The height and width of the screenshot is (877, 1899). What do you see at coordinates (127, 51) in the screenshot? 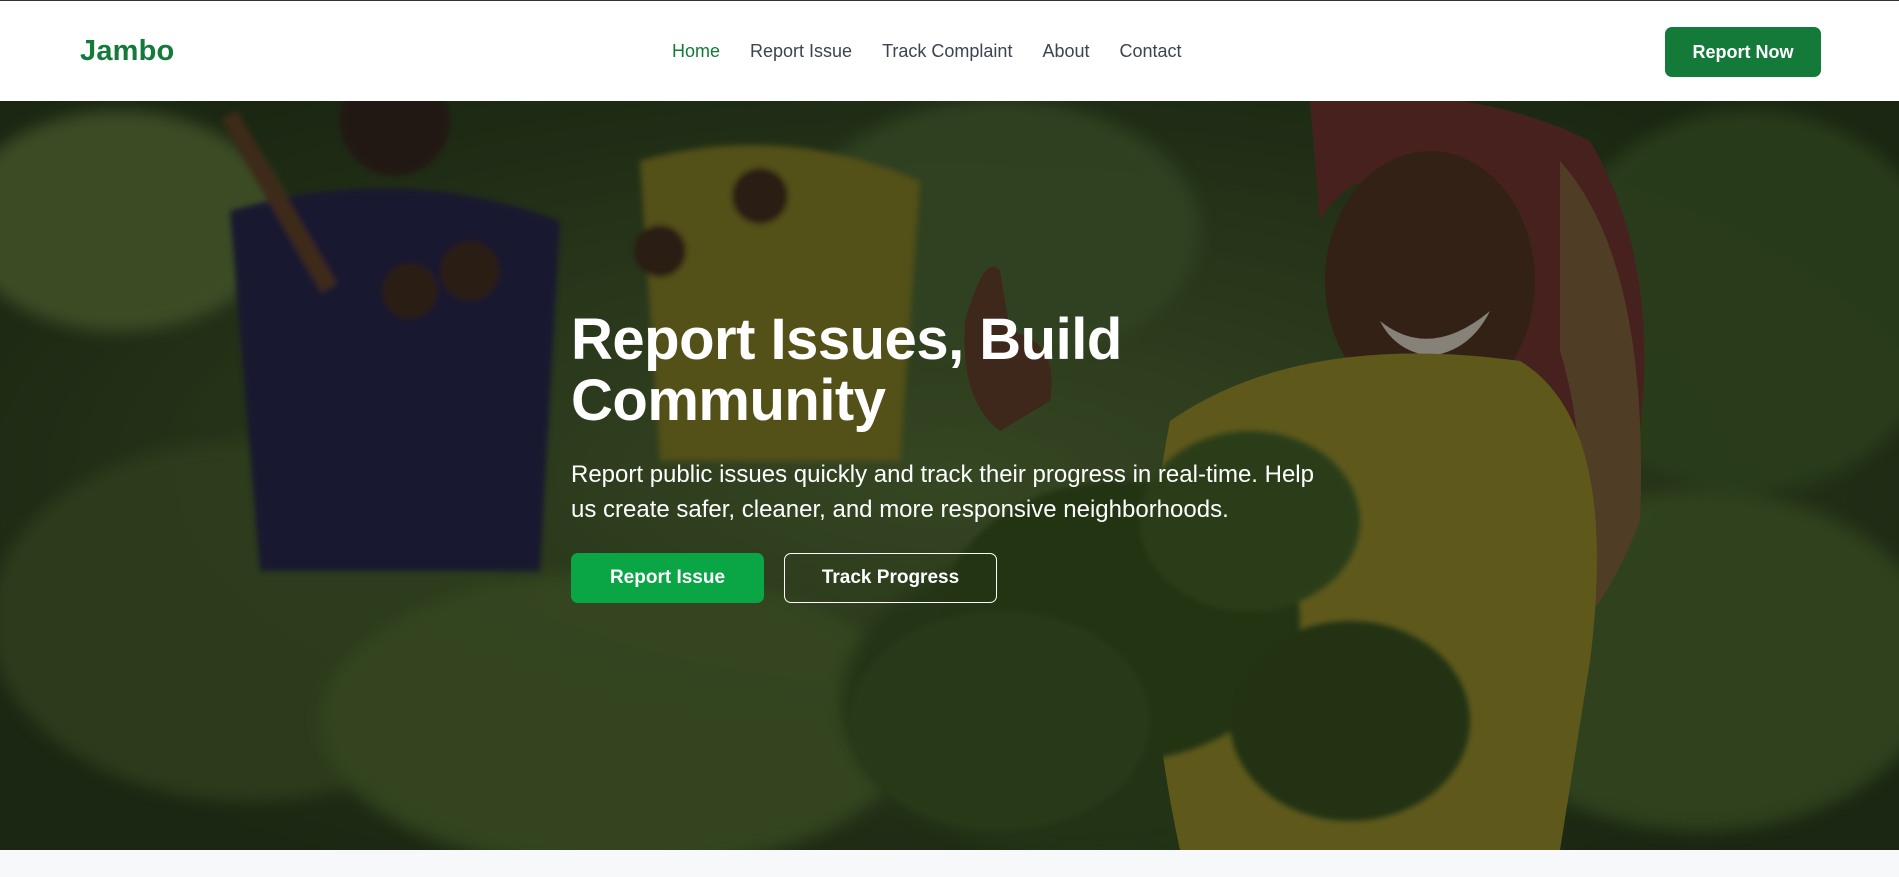
I see `brand-logo: Jambo` at bounding box center [127, 51].